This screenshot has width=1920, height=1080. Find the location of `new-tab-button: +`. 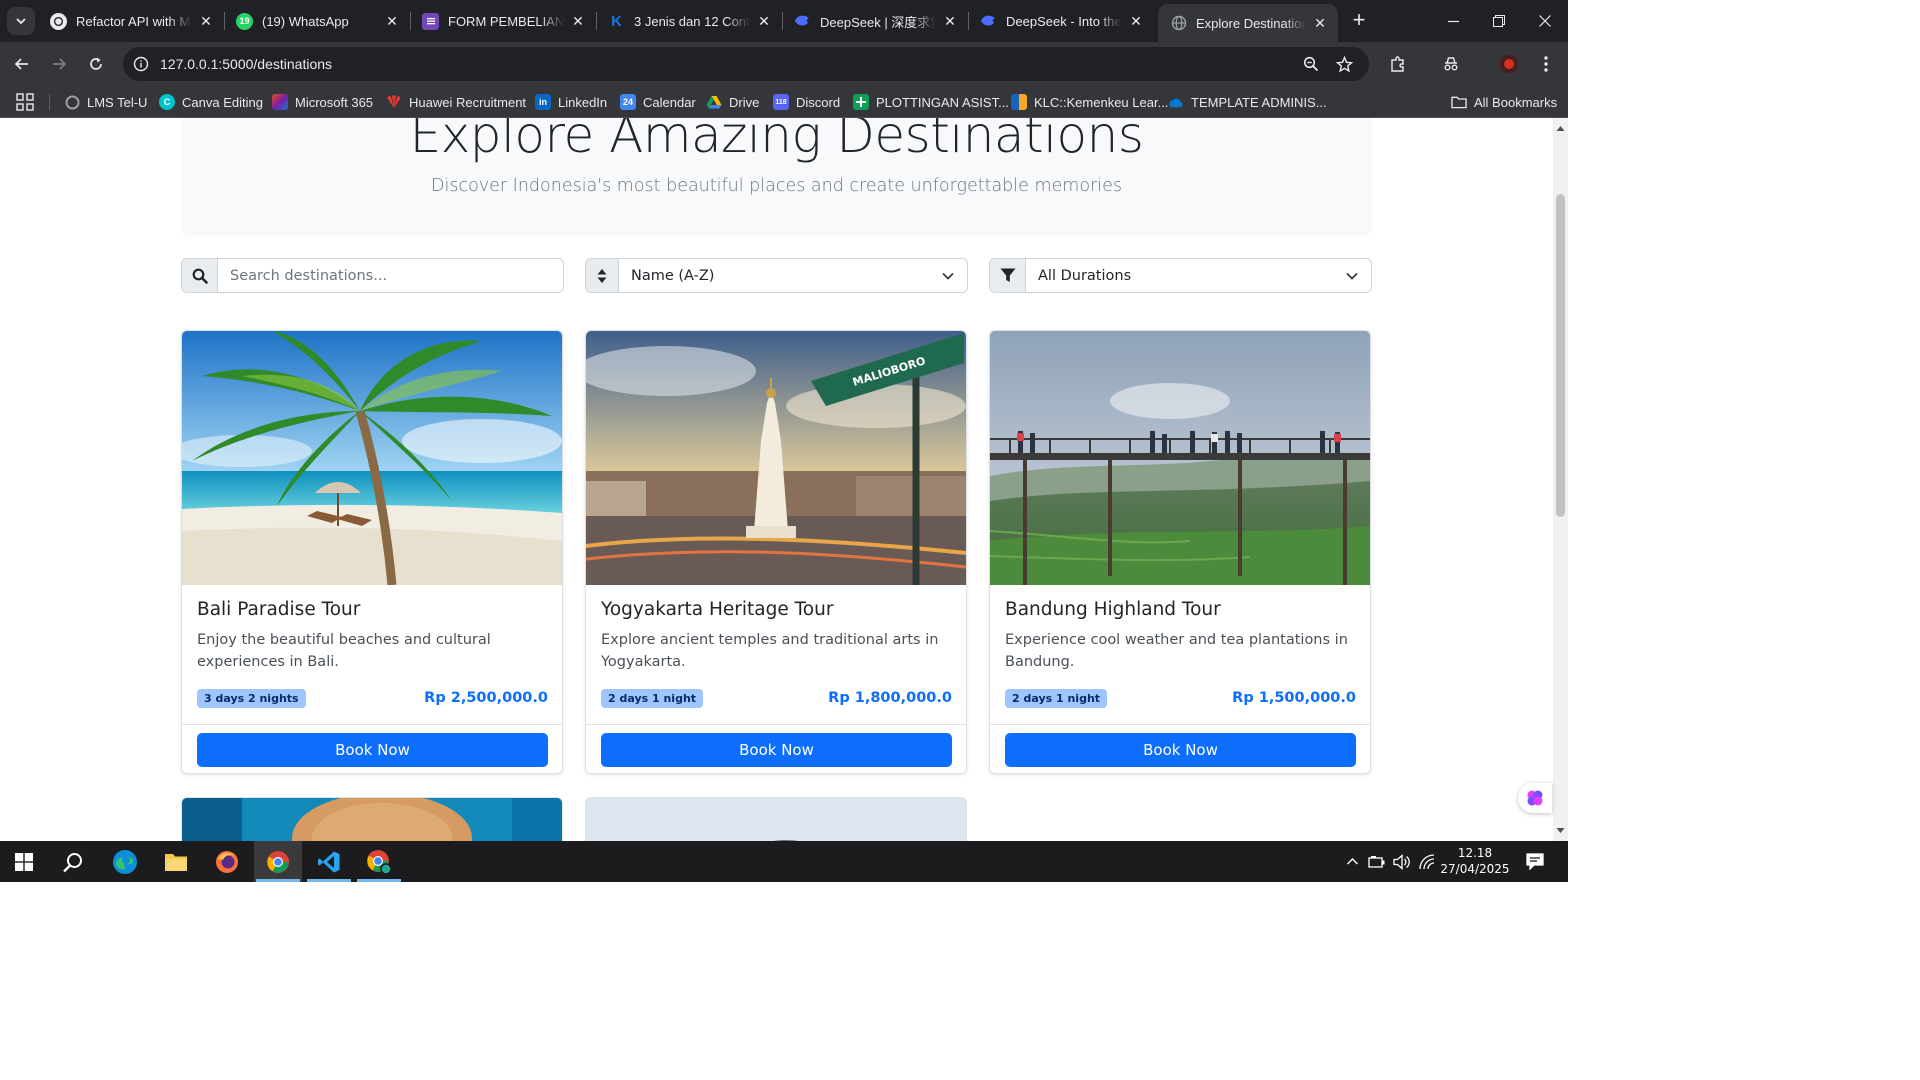

new-tab-button: + is located at coordinates (1359, 21).